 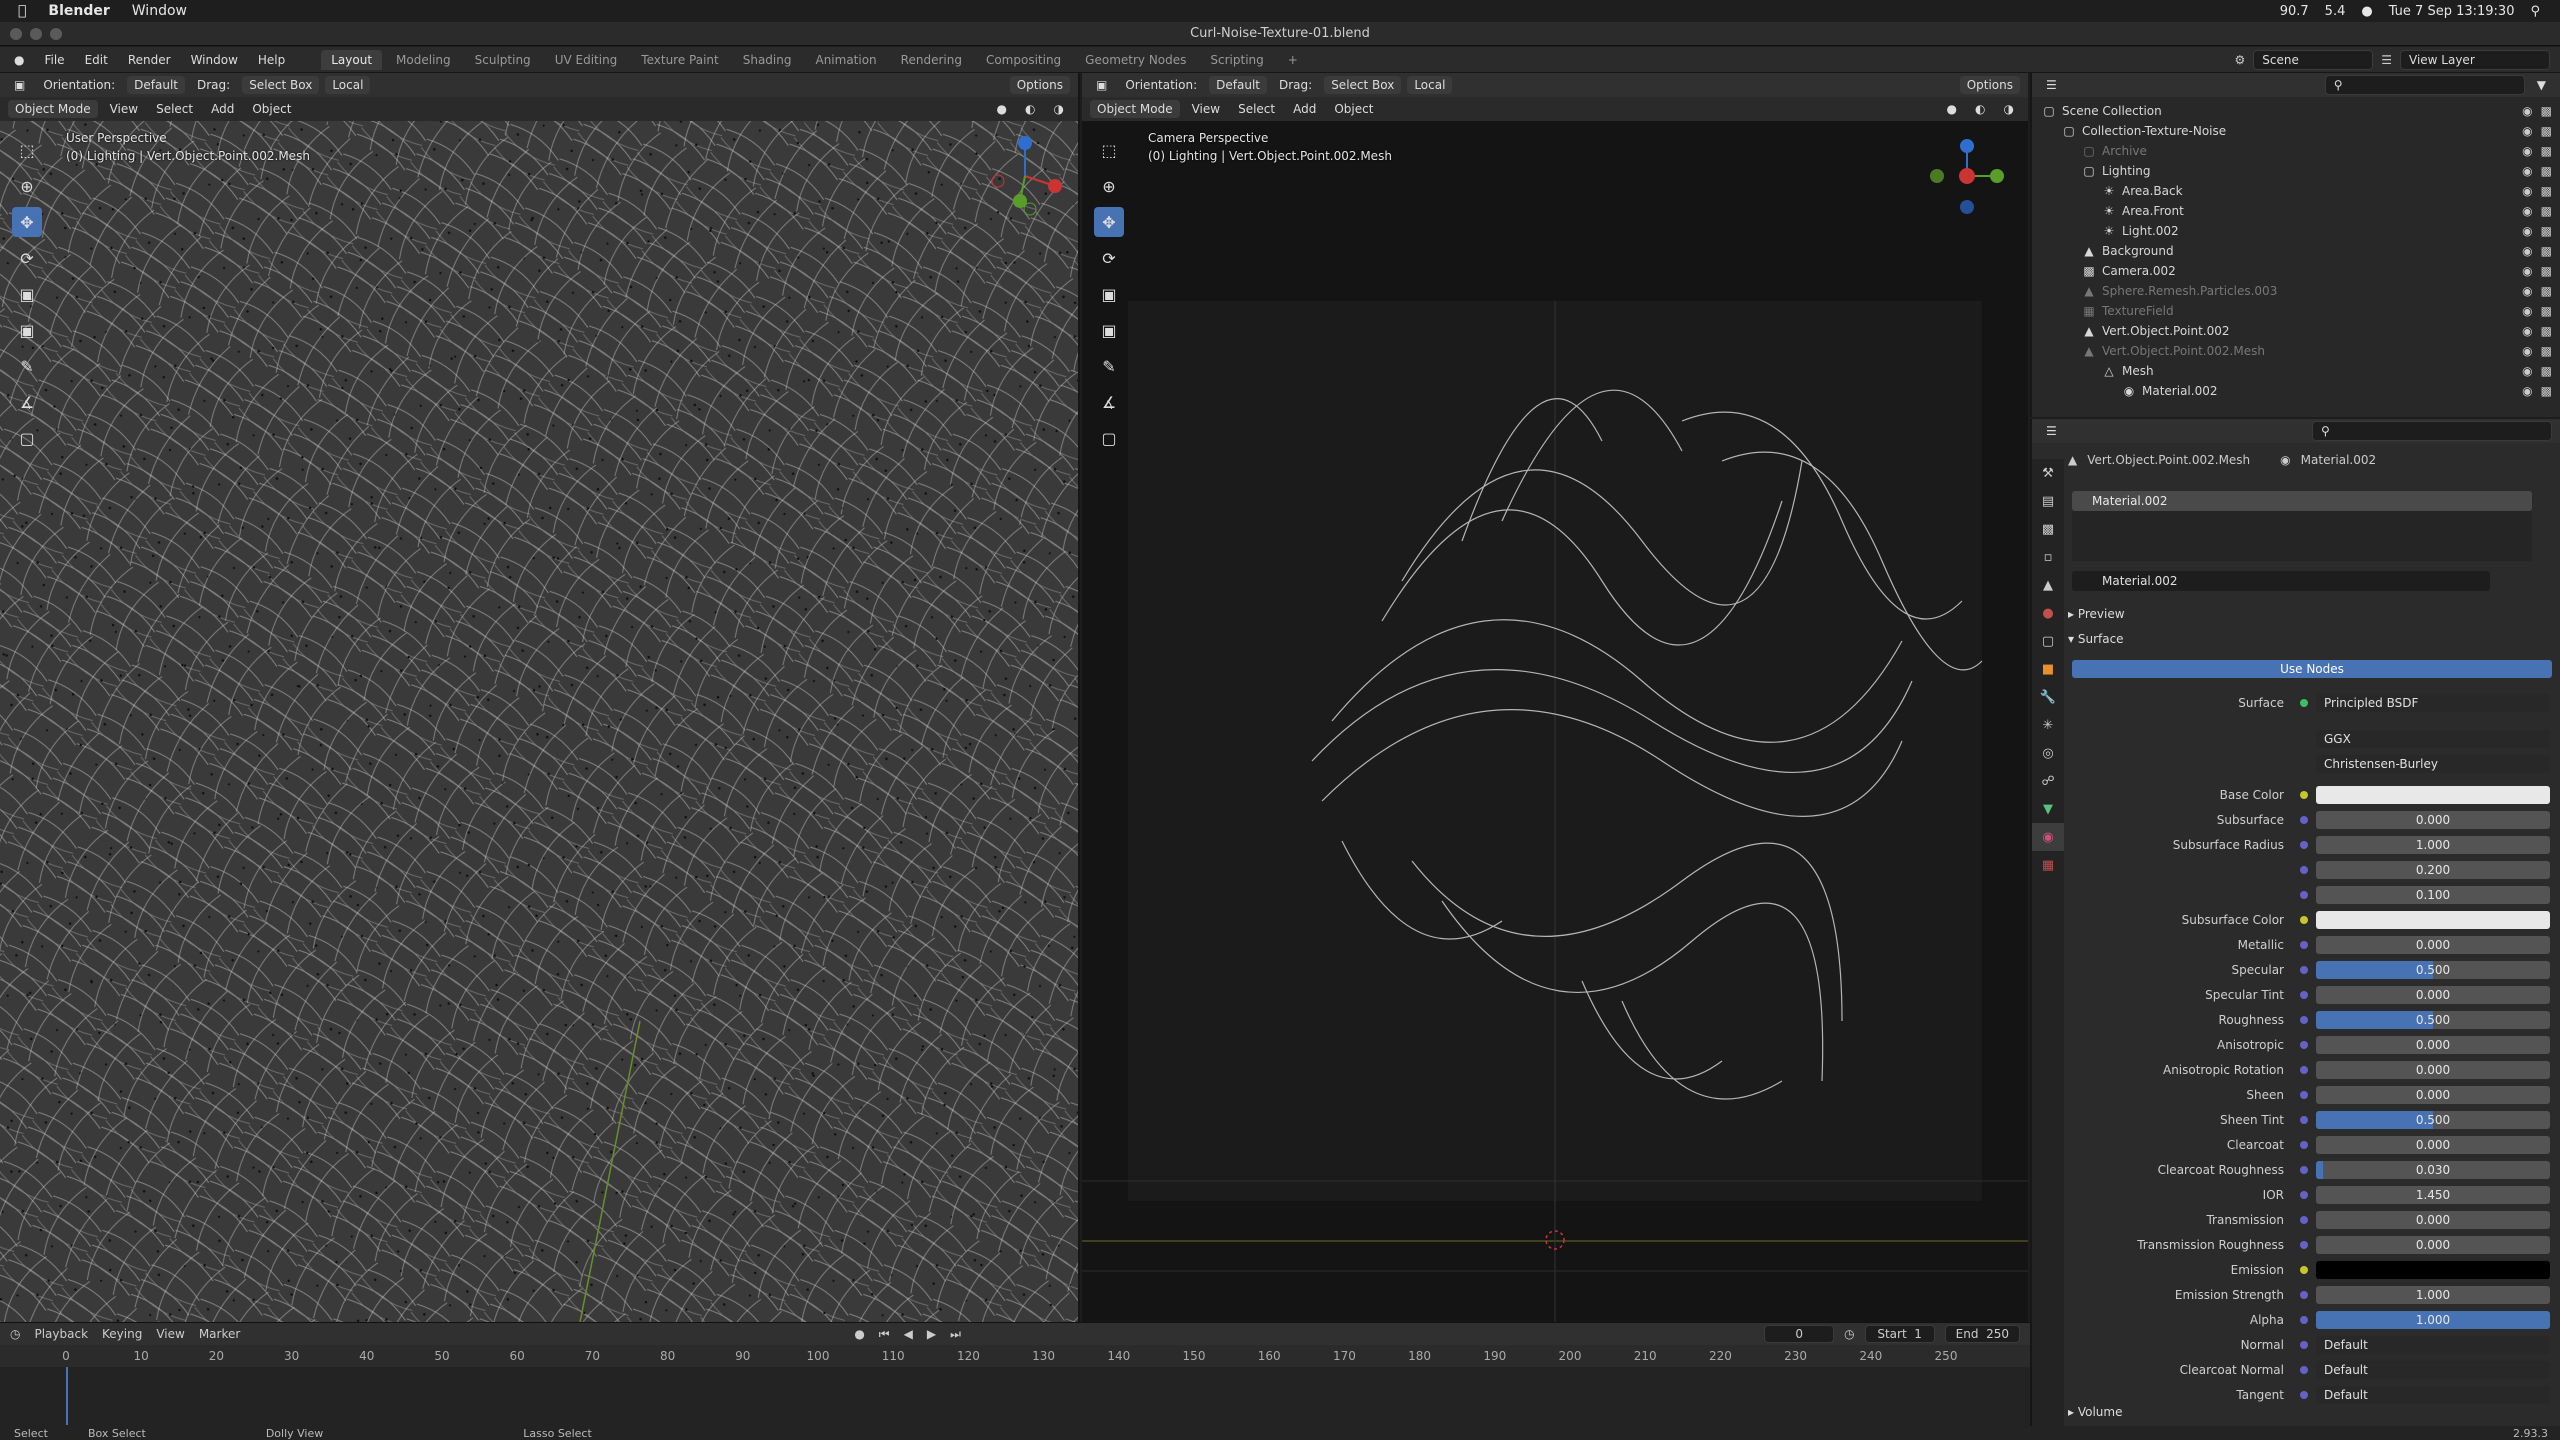 What do you see at coordinates (2048, 753) in the screenshot?
I see `physics-tab-icon: ◎` at bounding box center [2048, 753].